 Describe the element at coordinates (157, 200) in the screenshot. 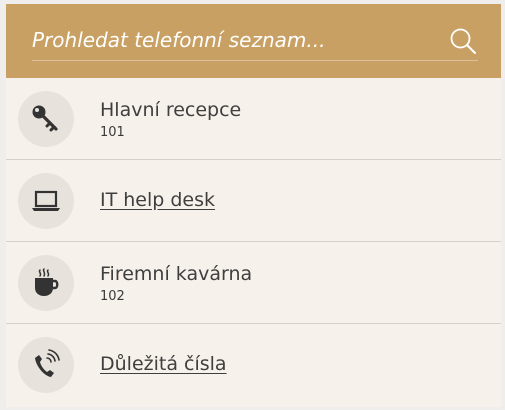

I see `item-link: IT help desk` at that location.